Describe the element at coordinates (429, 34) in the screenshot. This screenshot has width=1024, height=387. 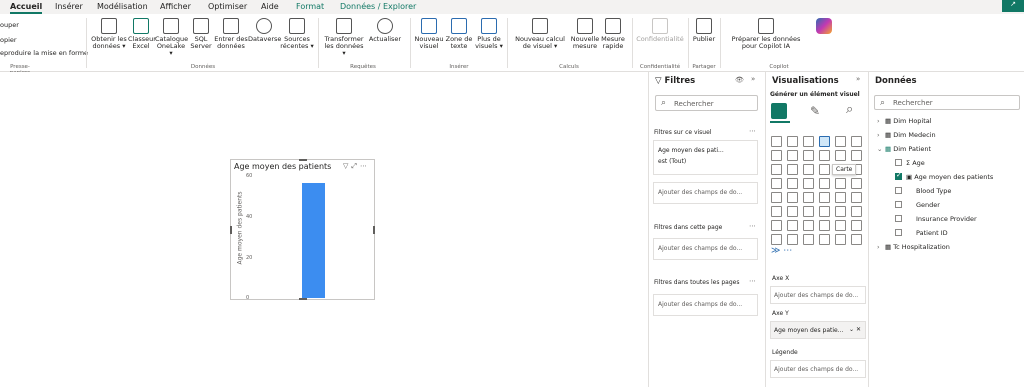
I see `new-visual-button: Nouveau visuel` at that location.